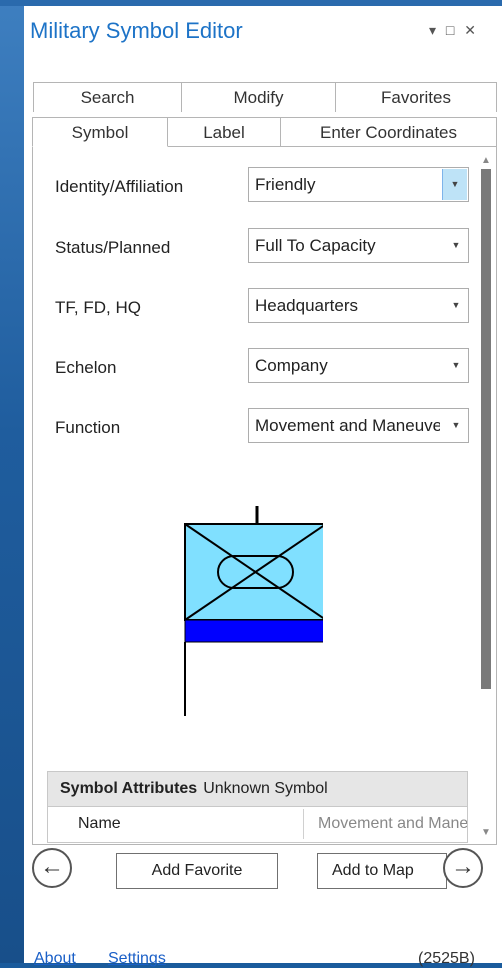  Describe the element at coordinates (137, 959) in the screenshot. I see `settings-link: Settings` at that location.